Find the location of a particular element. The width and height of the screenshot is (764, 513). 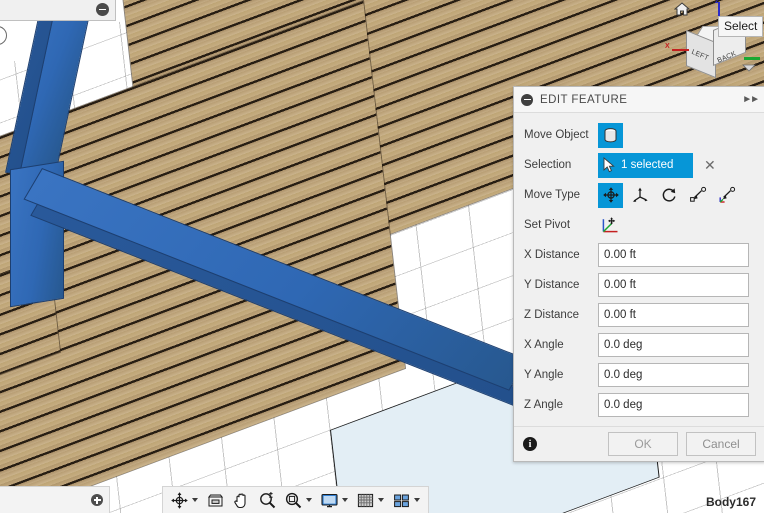

label-z-distance: Z Distance is located at coordinates (551, 315).